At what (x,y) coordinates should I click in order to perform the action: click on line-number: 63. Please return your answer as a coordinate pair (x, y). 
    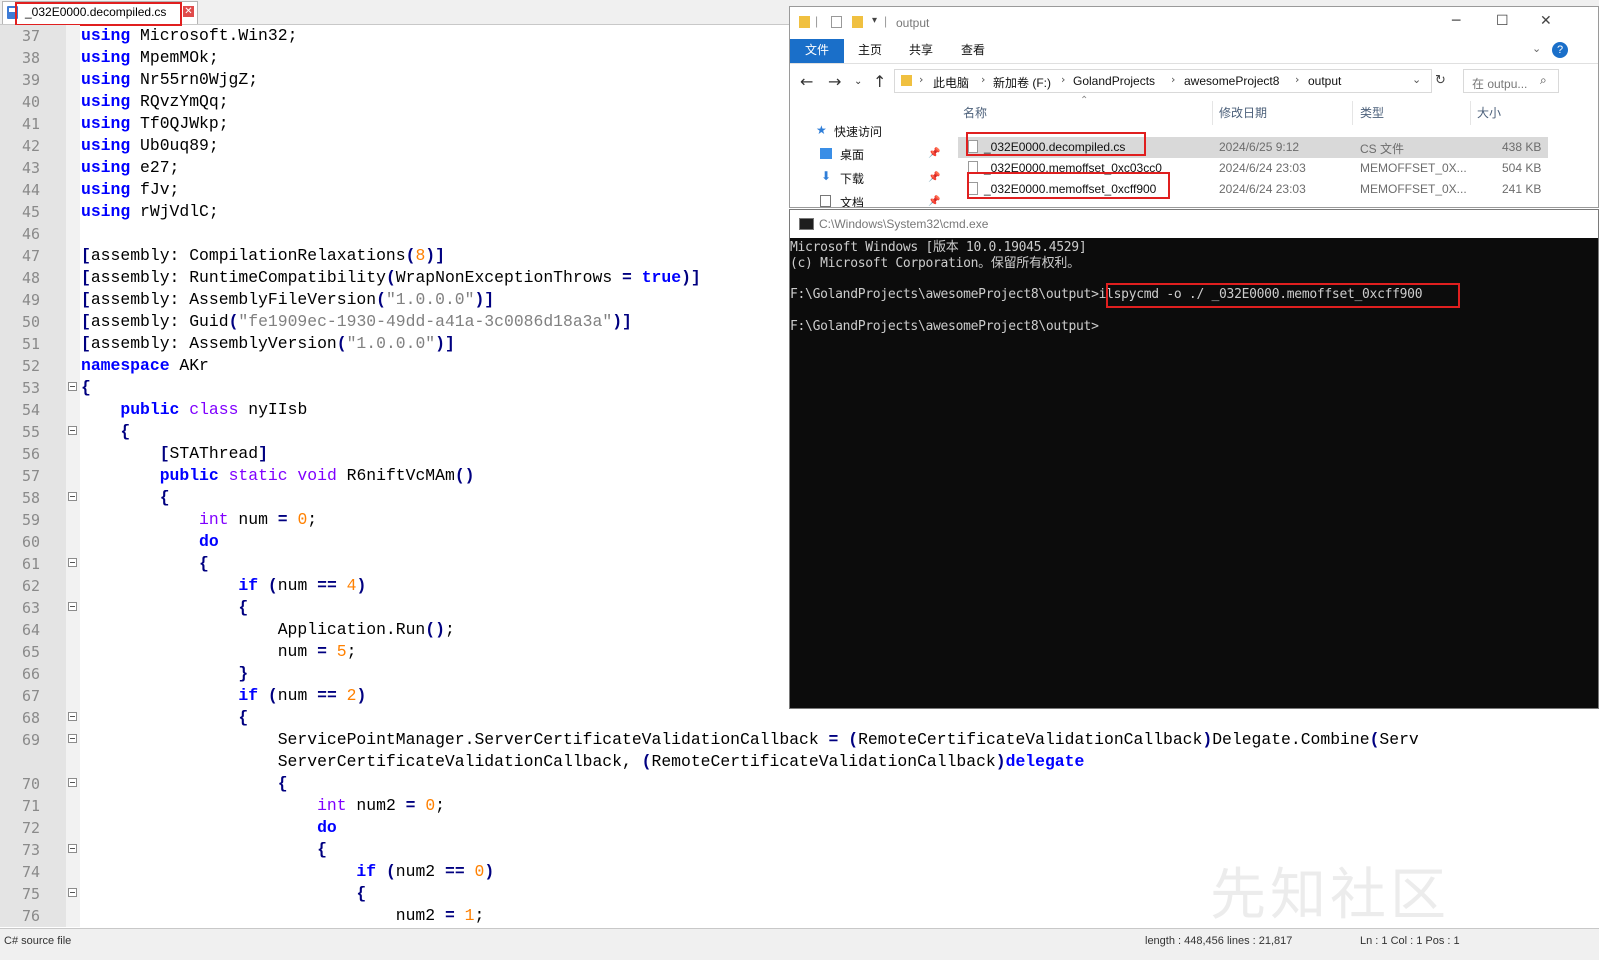
    Looking at the image, I should click on (30, 608).